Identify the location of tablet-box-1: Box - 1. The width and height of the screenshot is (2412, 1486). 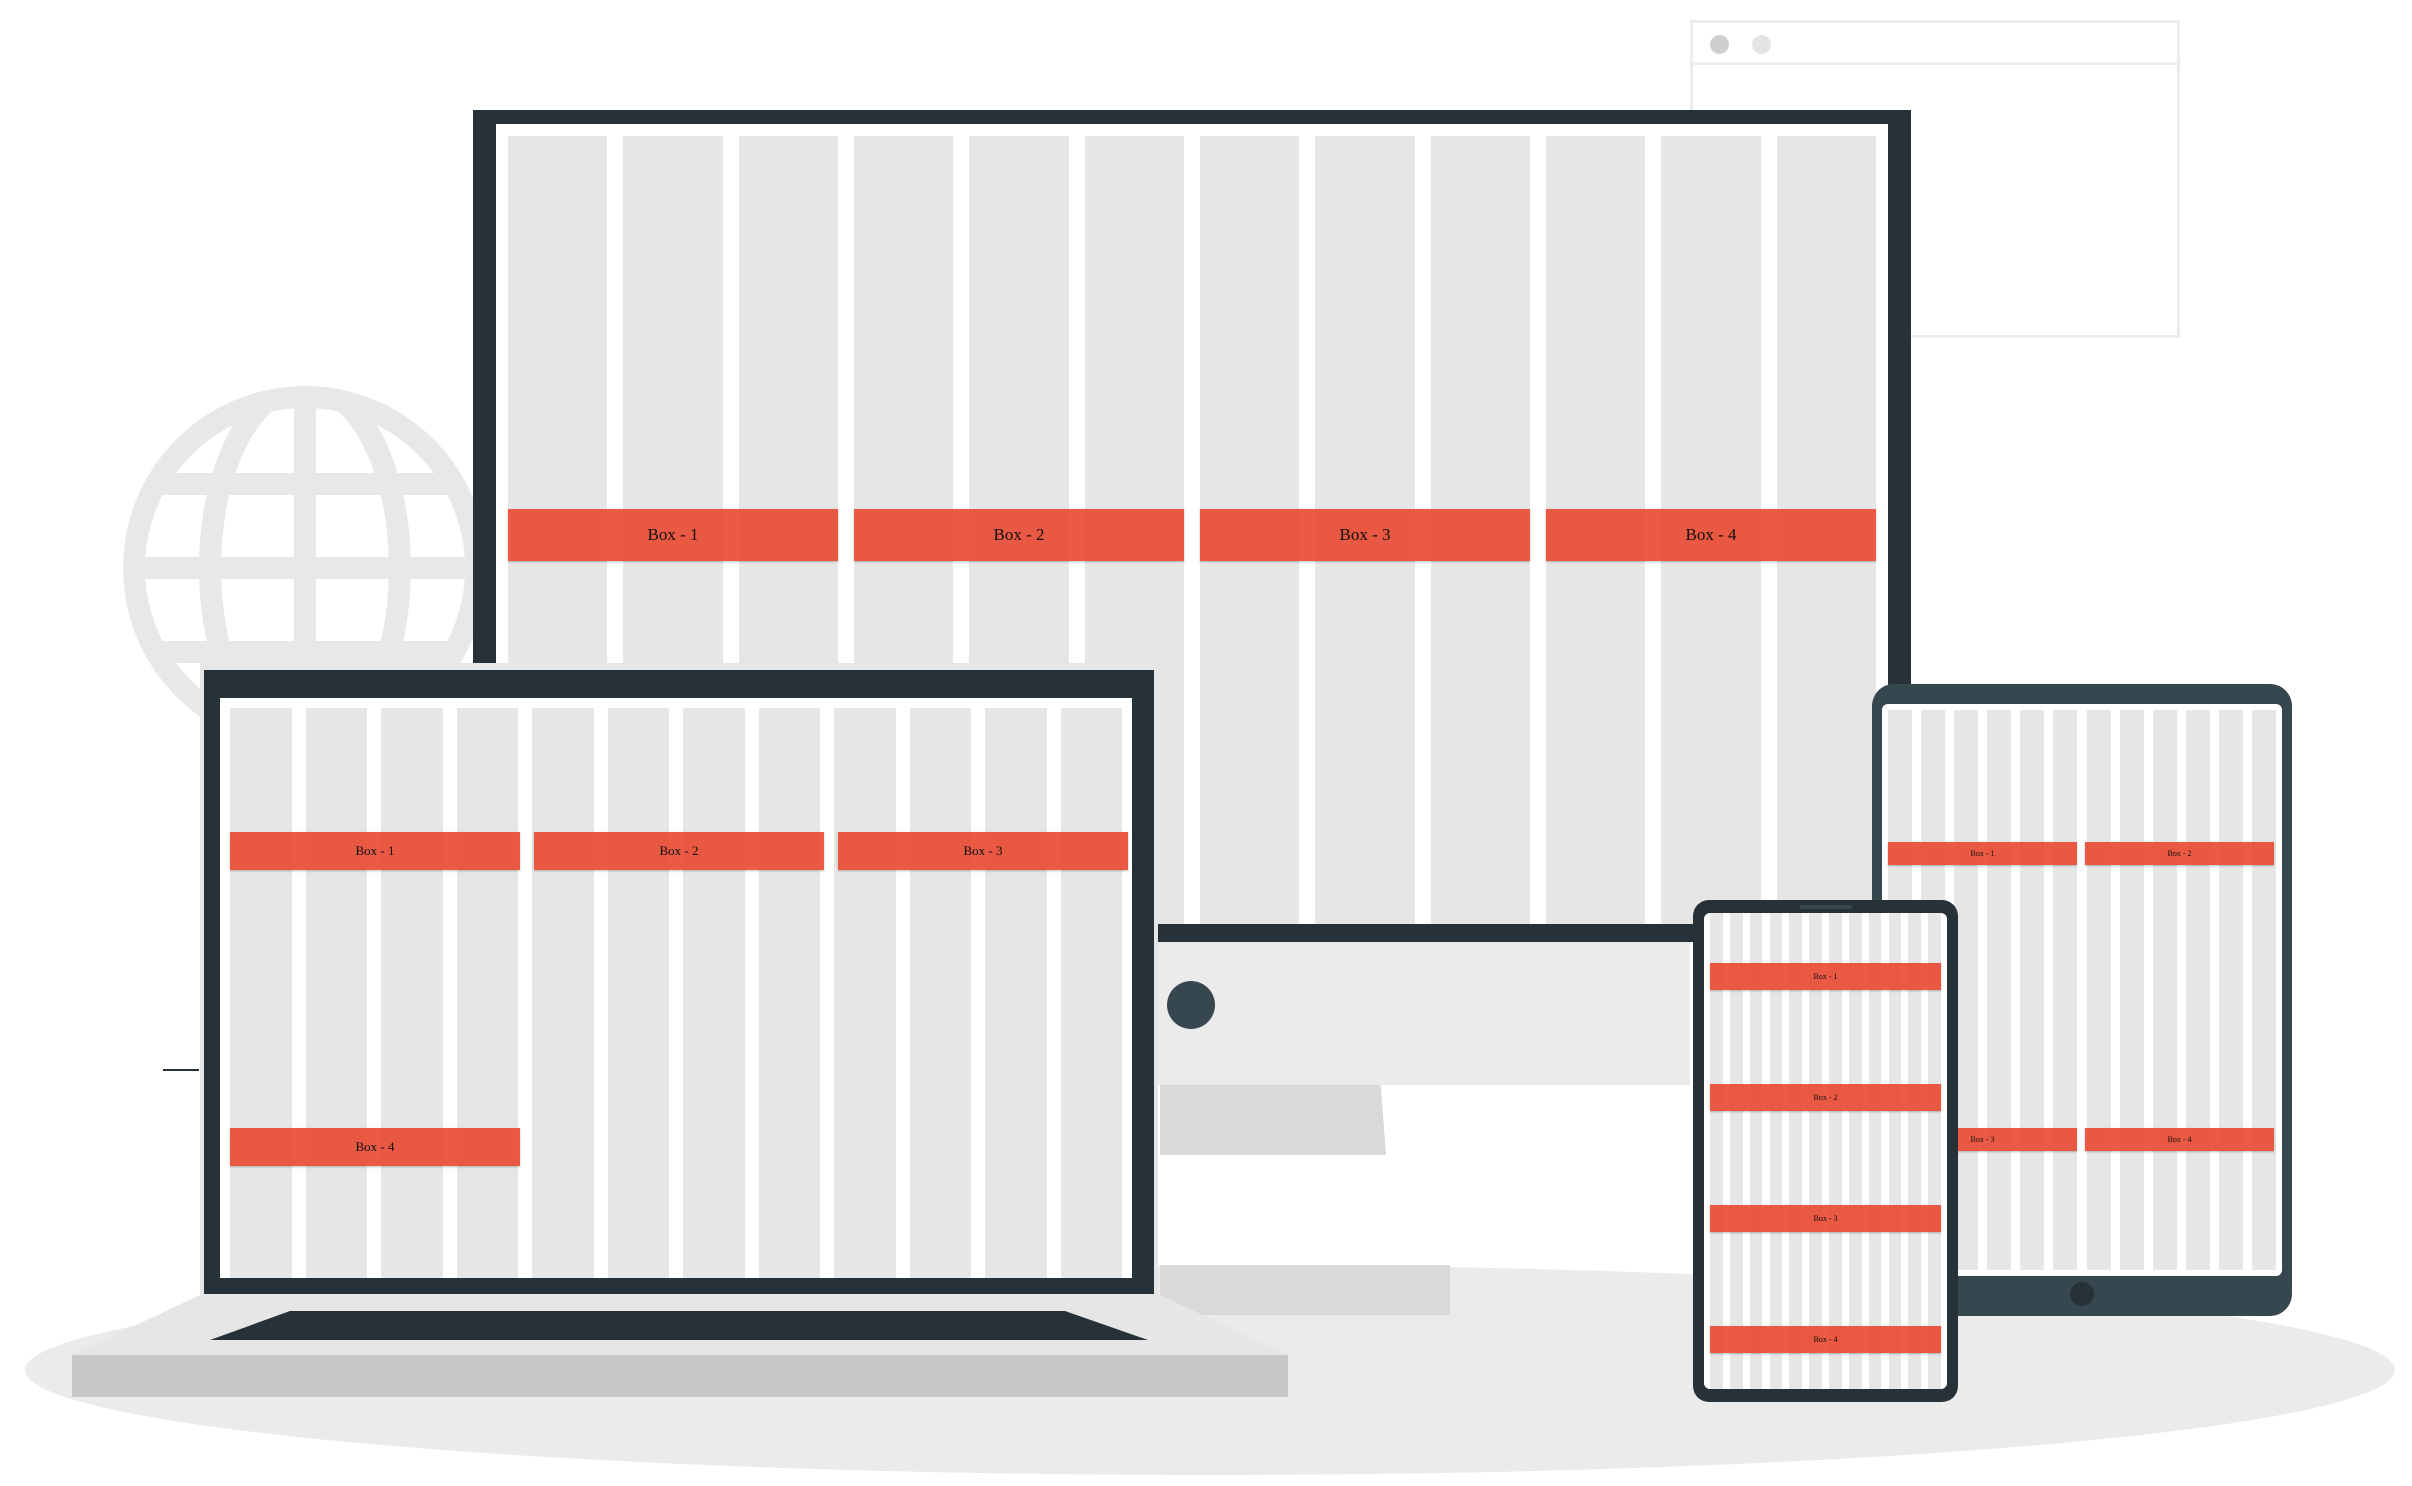
(1982, 853).